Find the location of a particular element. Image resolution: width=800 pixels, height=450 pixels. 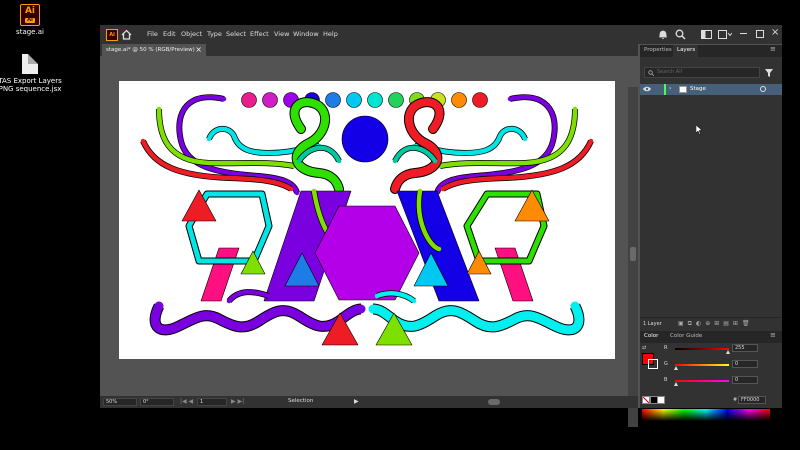

layer-count: 1 Layer is located at coordinates (652, 324).